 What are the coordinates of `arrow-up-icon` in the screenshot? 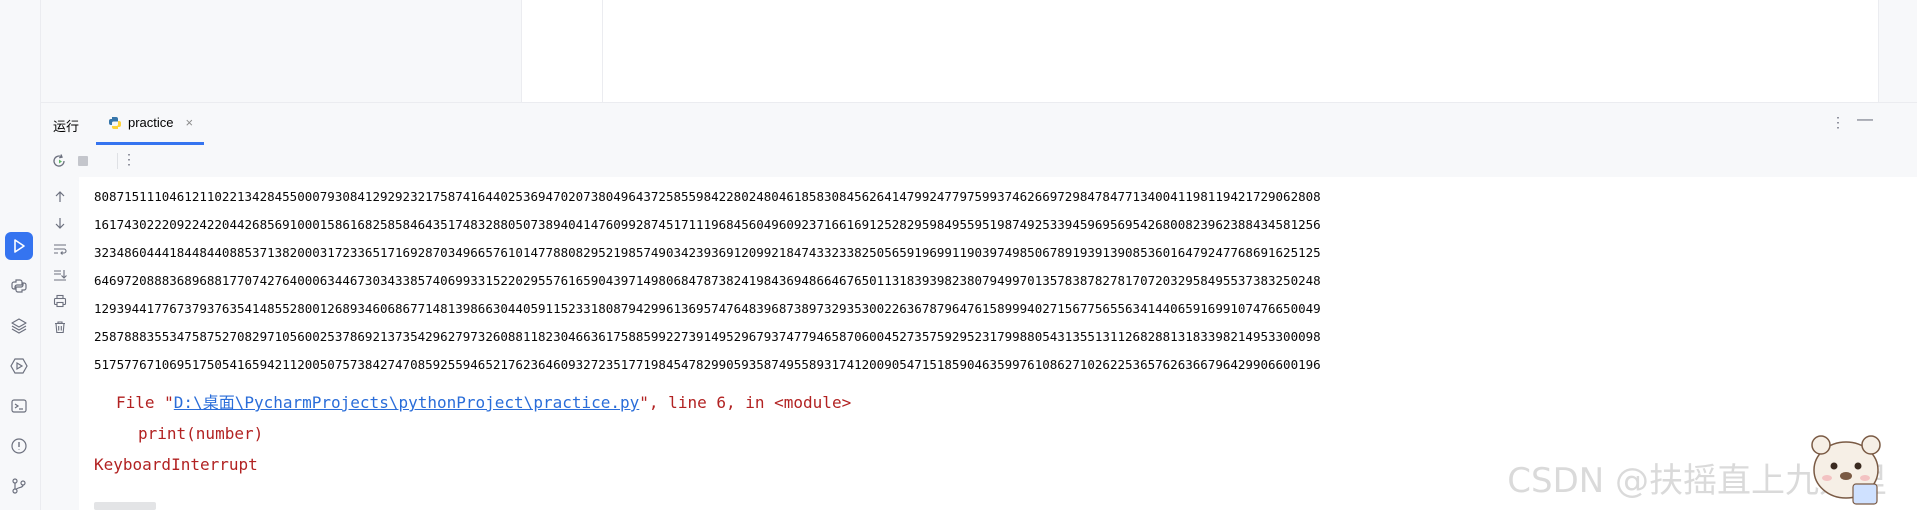 It's located at (60, 196).